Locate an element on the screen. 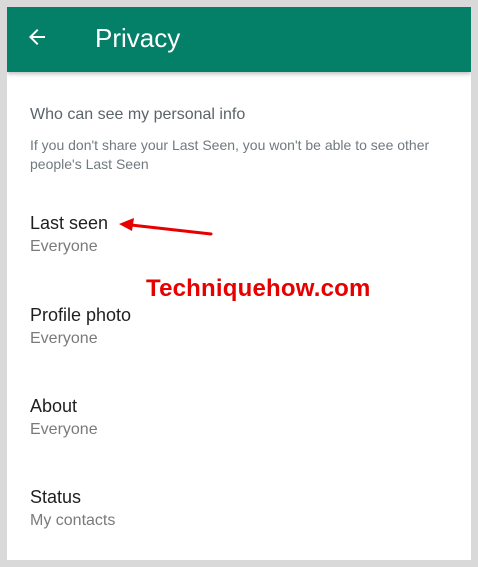  setting-title: Status is located at coordinates (56, 497).